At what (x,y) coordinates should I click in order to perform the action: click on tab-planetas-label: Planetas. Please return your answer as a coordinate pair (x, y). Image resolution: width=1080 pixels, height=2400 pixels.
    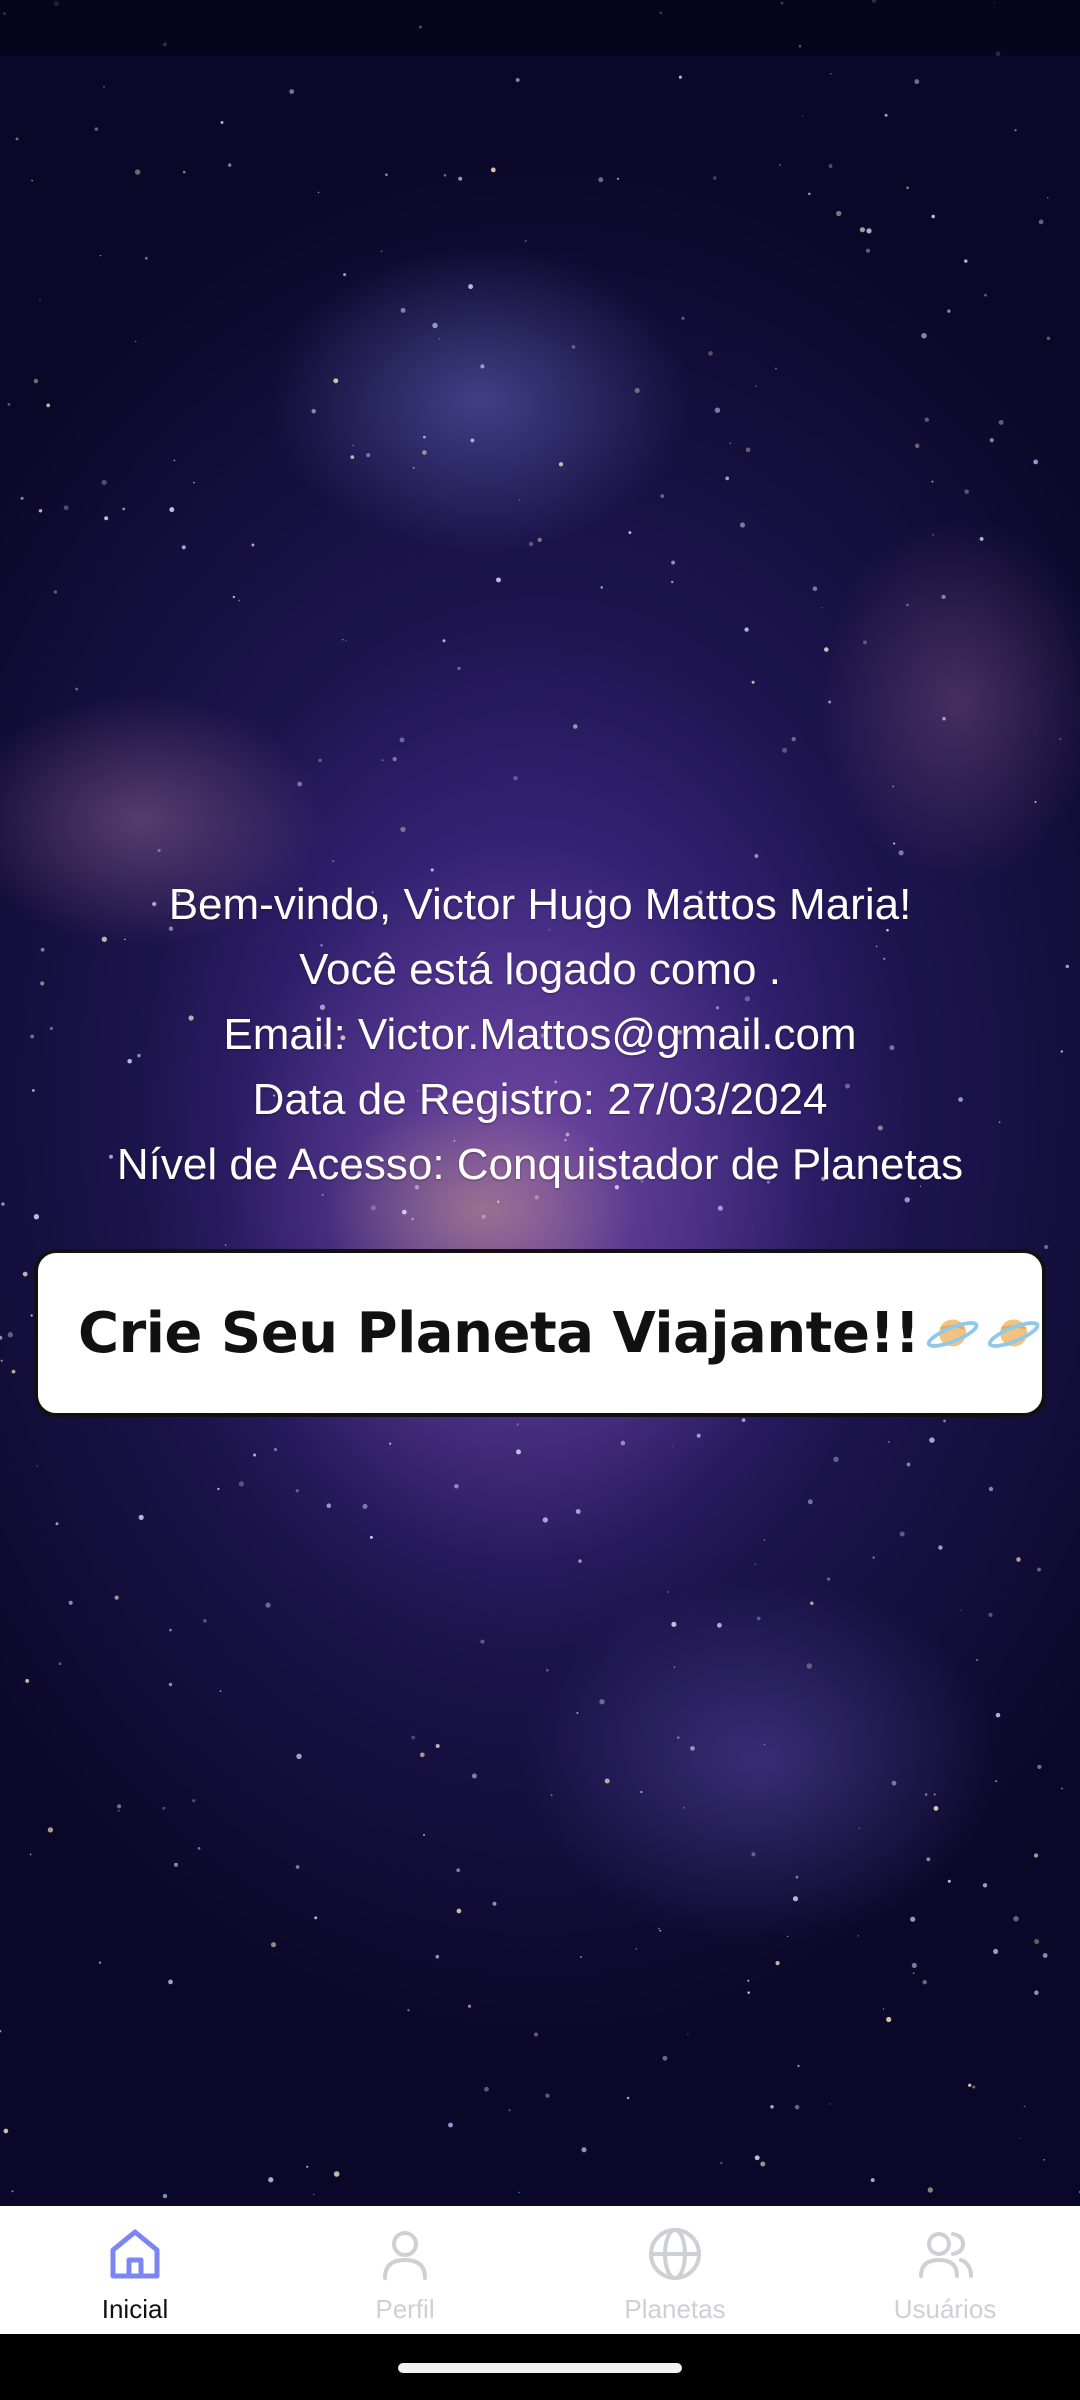
    Looking at the image, I should click on (675, 2309).